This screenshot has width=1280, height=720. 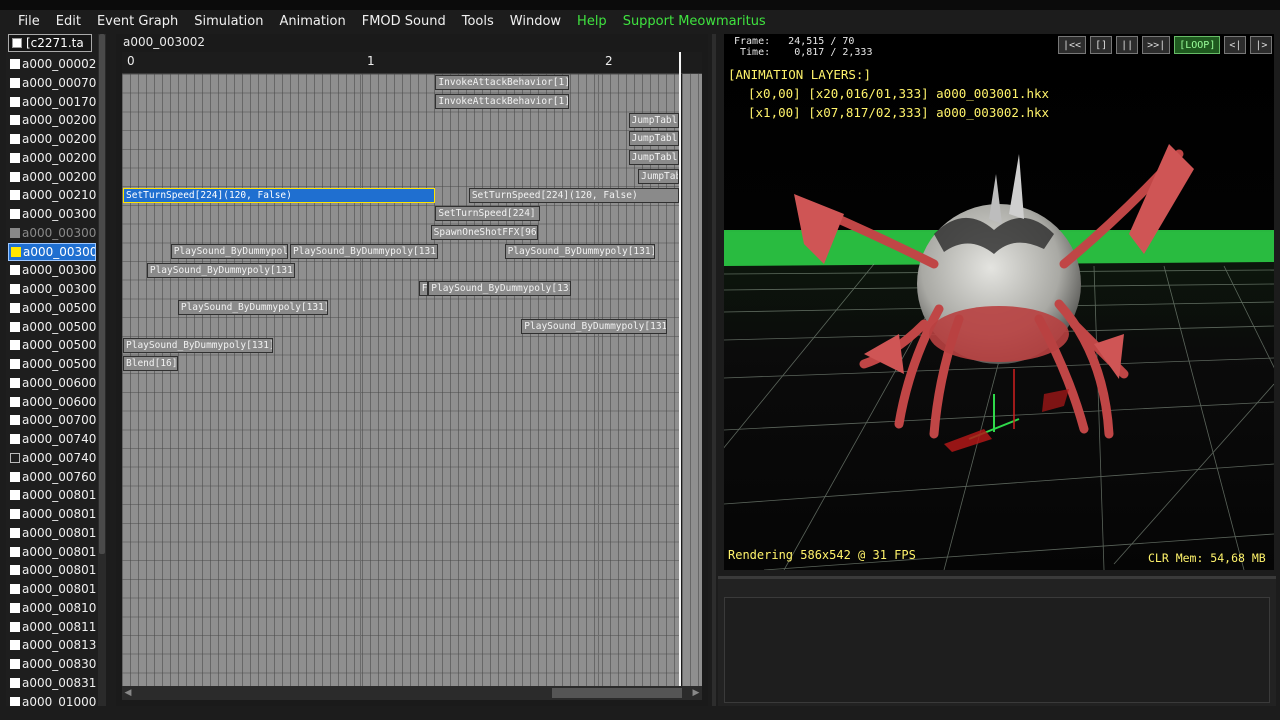 What do you see at coordinates (404, 21) in the screenshot?
I see `menu-fmod-sound: FMOD Sound` at bounding box center [404, 21].